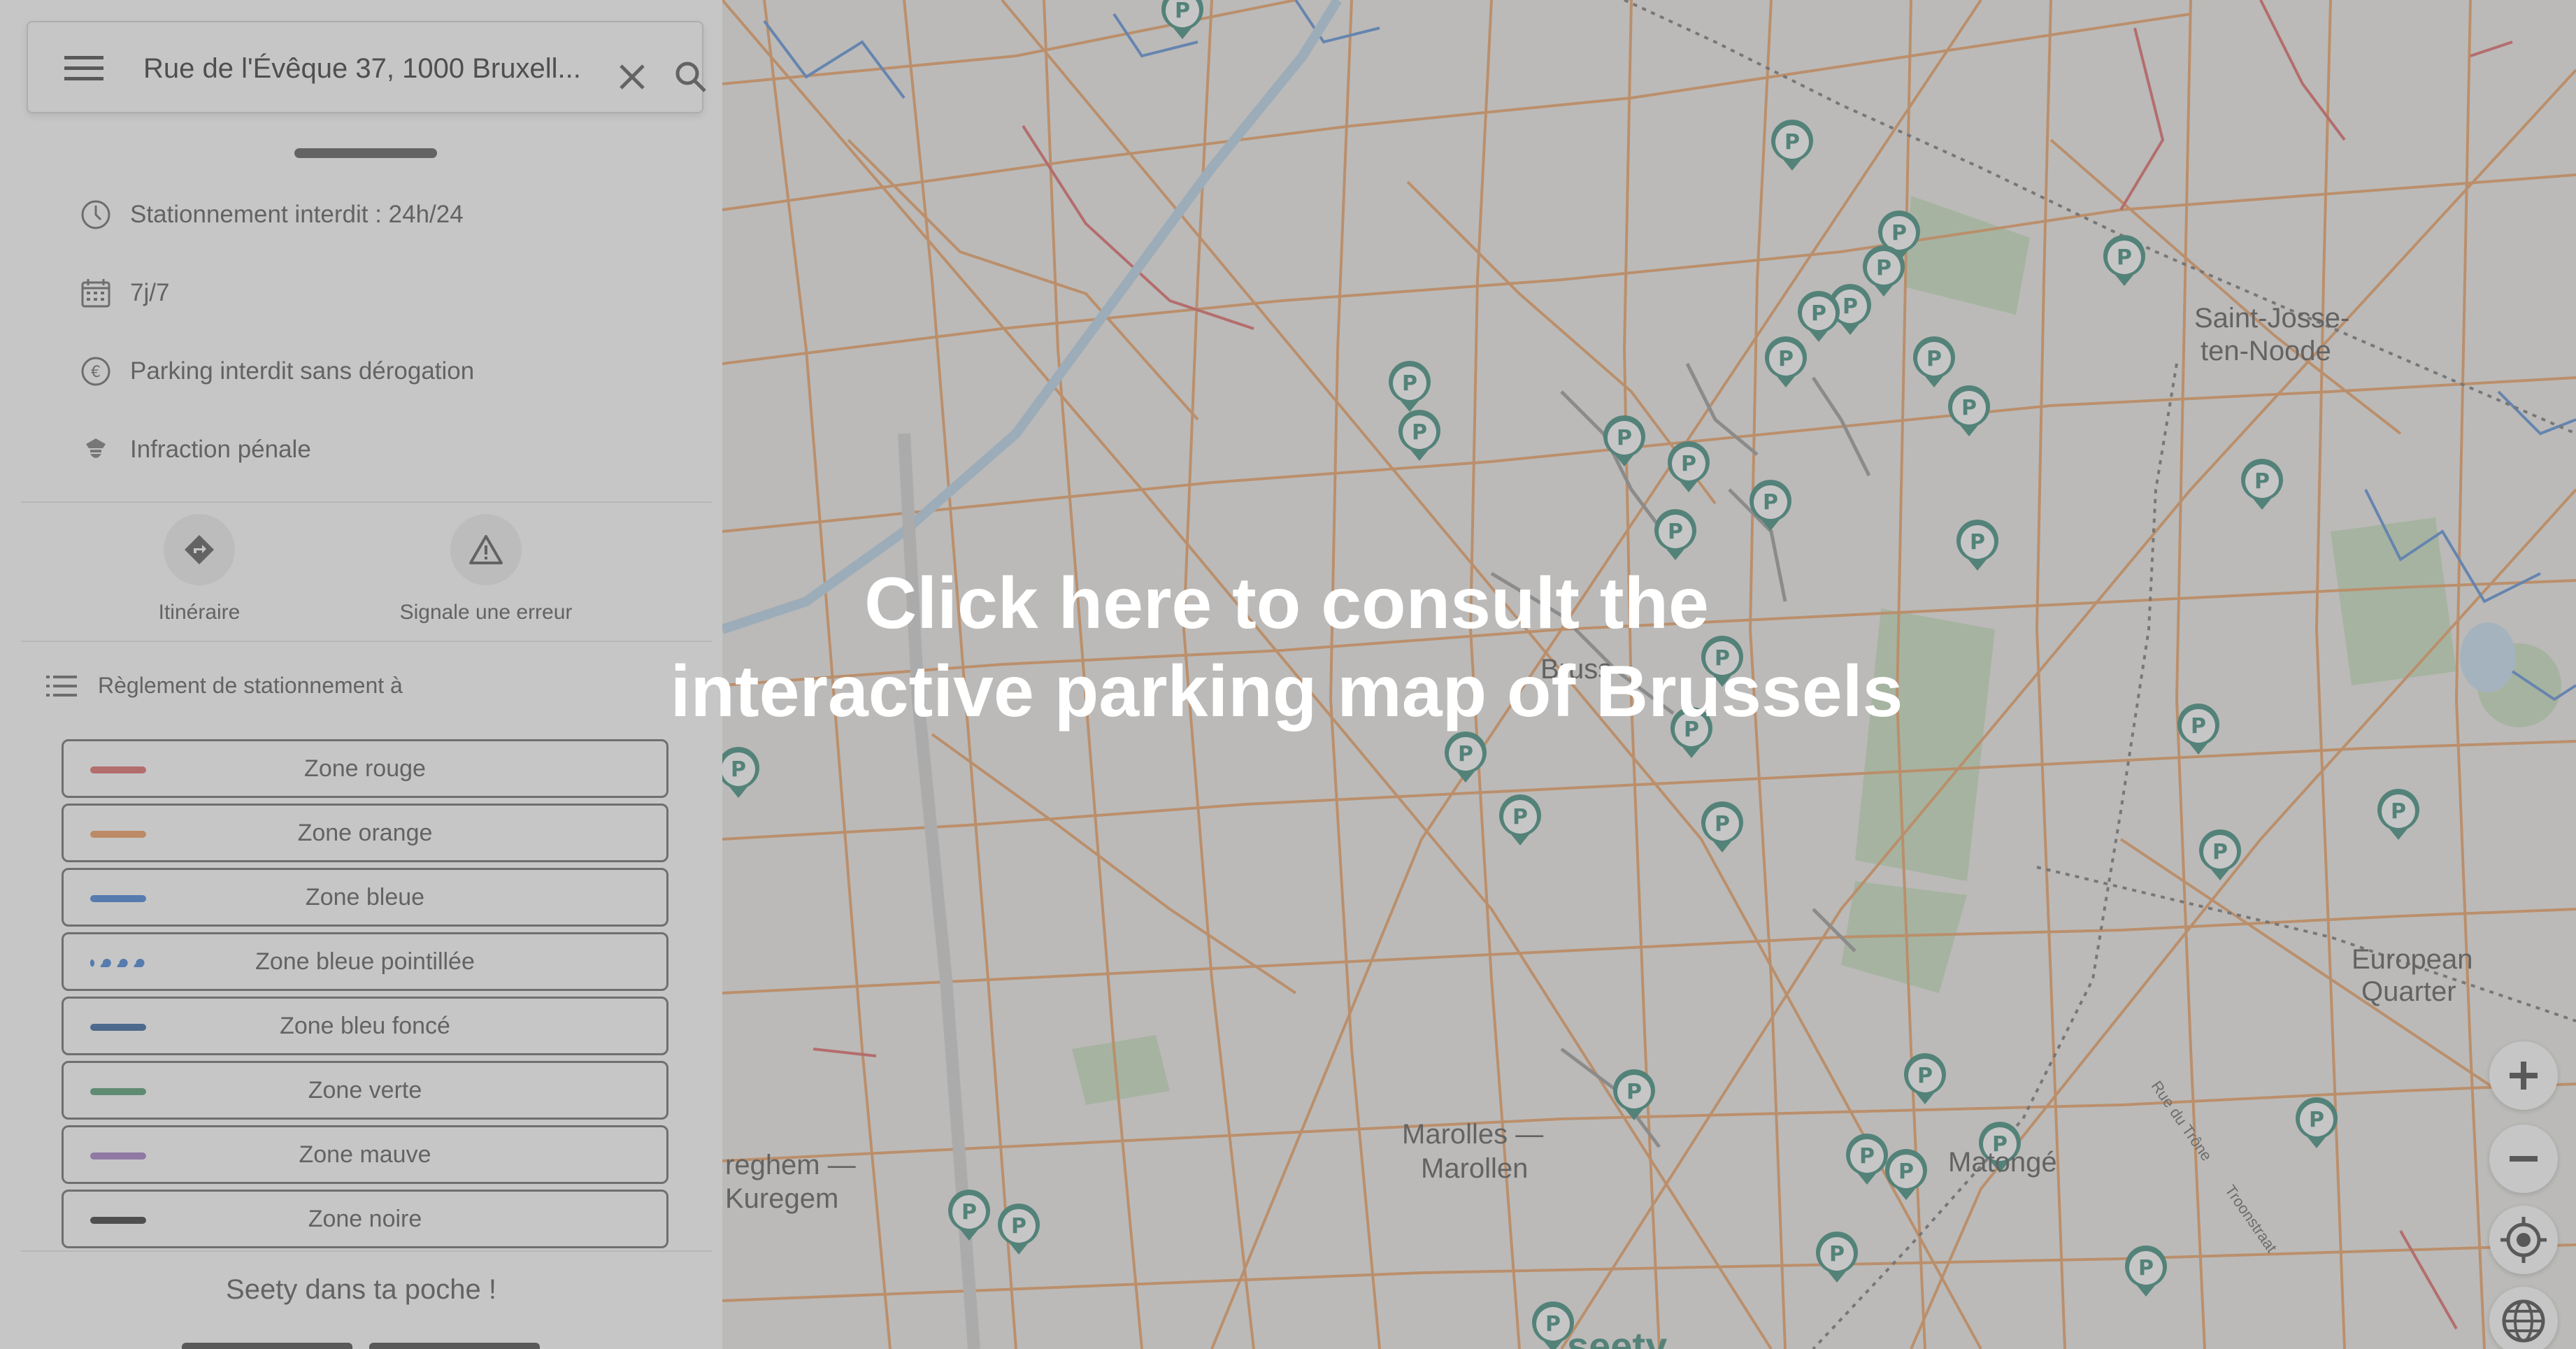 The height and width of the screenshot is (1349, 2576). I want to click on cta-line-2: interactive parking map of Brussels, so click(1286, 692).